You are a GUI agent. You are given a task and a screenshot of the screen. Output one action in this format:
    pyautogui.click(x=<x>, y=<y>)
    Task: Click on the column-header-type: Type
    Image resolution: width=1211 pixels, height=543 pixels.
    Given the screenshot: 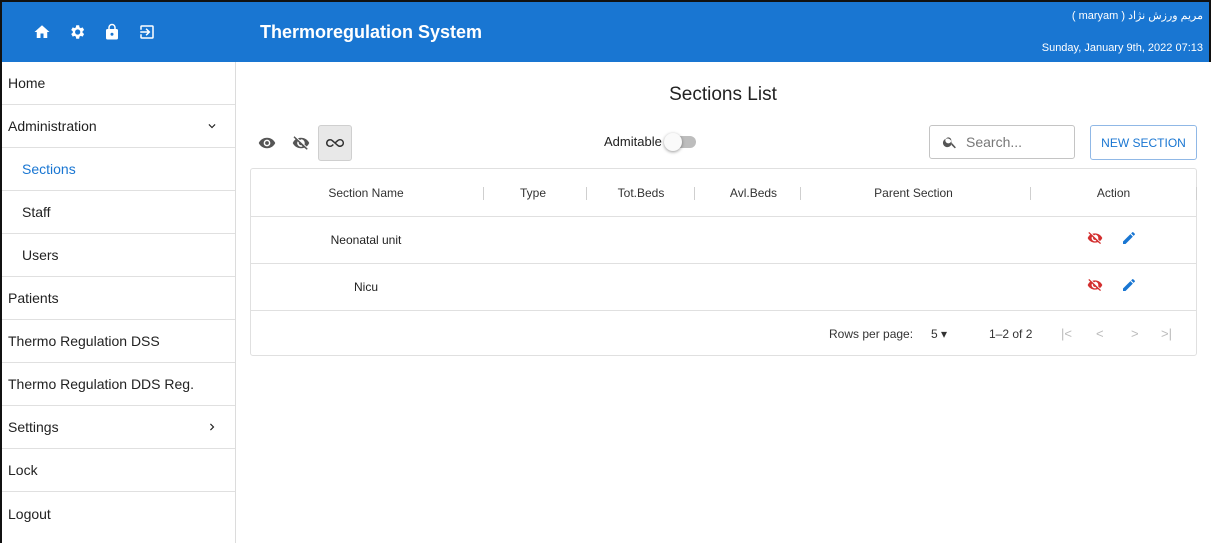 What is the action you would take?
    pyautogui.click(x=533, y=193)
    